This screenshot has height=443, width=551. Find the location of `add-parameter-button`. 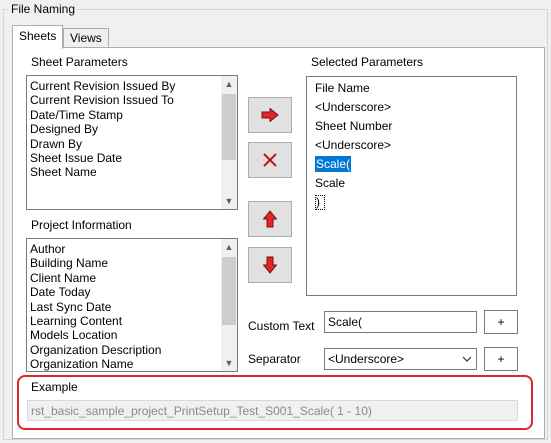

add-parameter-button is located at coordinates (270, 115).